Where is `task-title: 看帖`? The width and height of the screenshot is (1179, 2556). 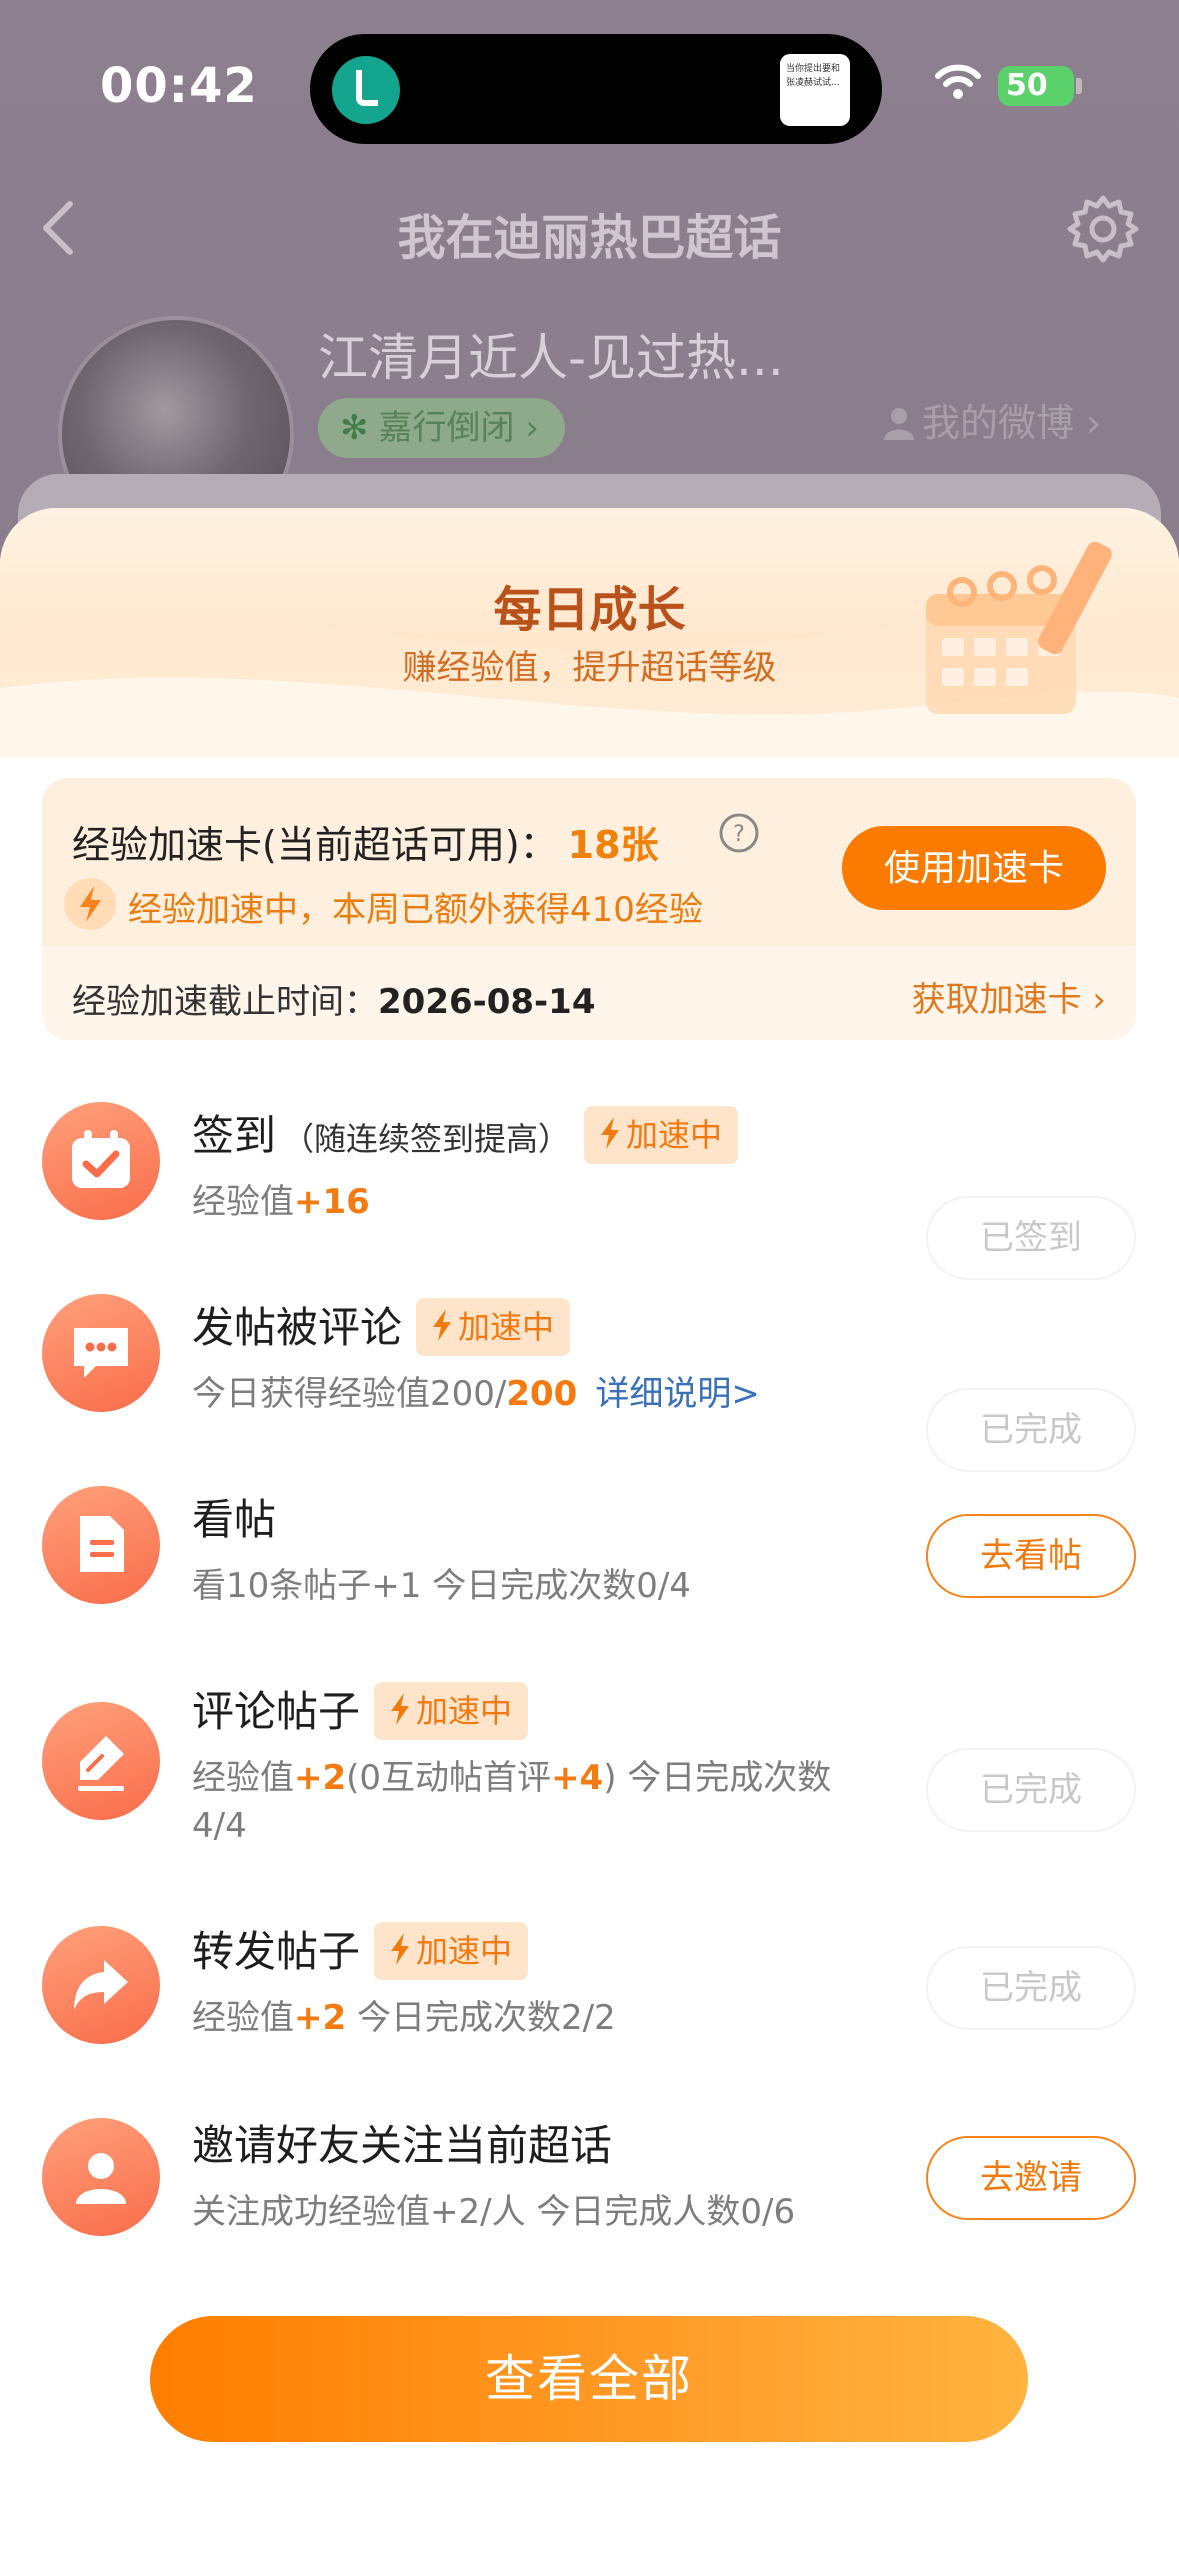
task-title: 看帖 is located at coordinates (234, 1519).